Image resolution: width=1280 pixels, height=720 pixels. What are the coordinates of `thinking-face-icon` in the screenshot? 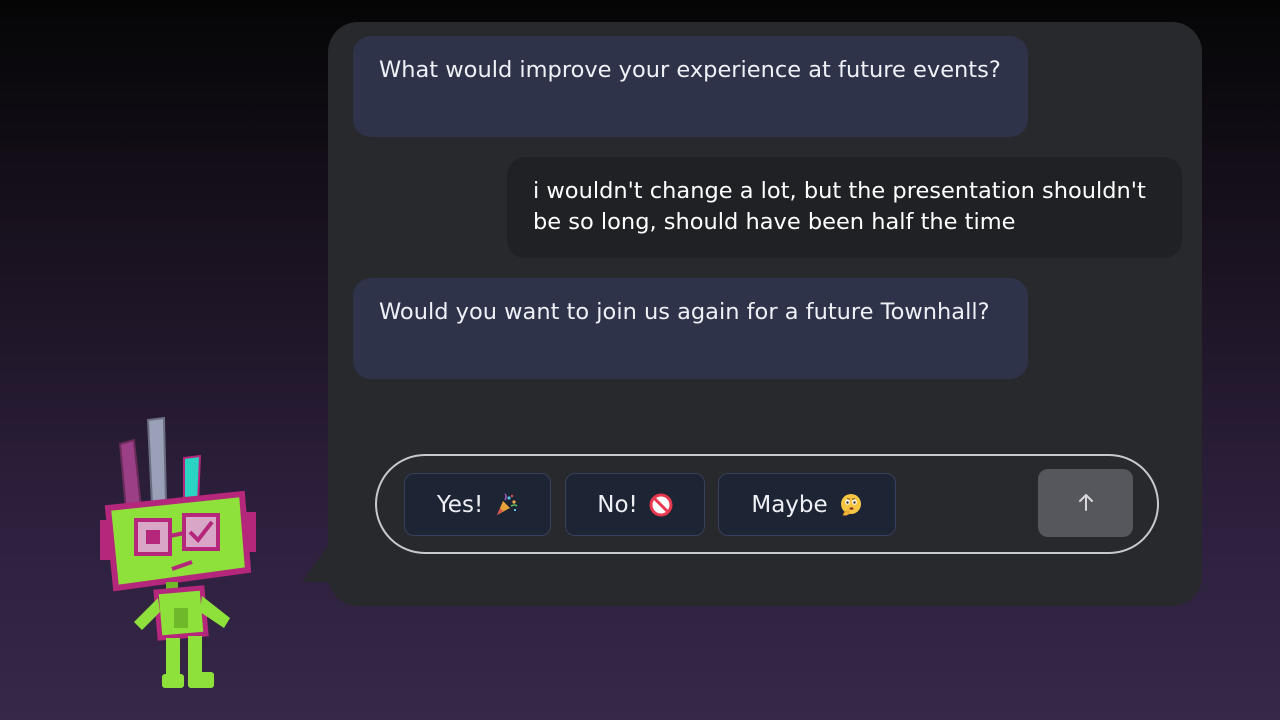 It's located at (851, 505).